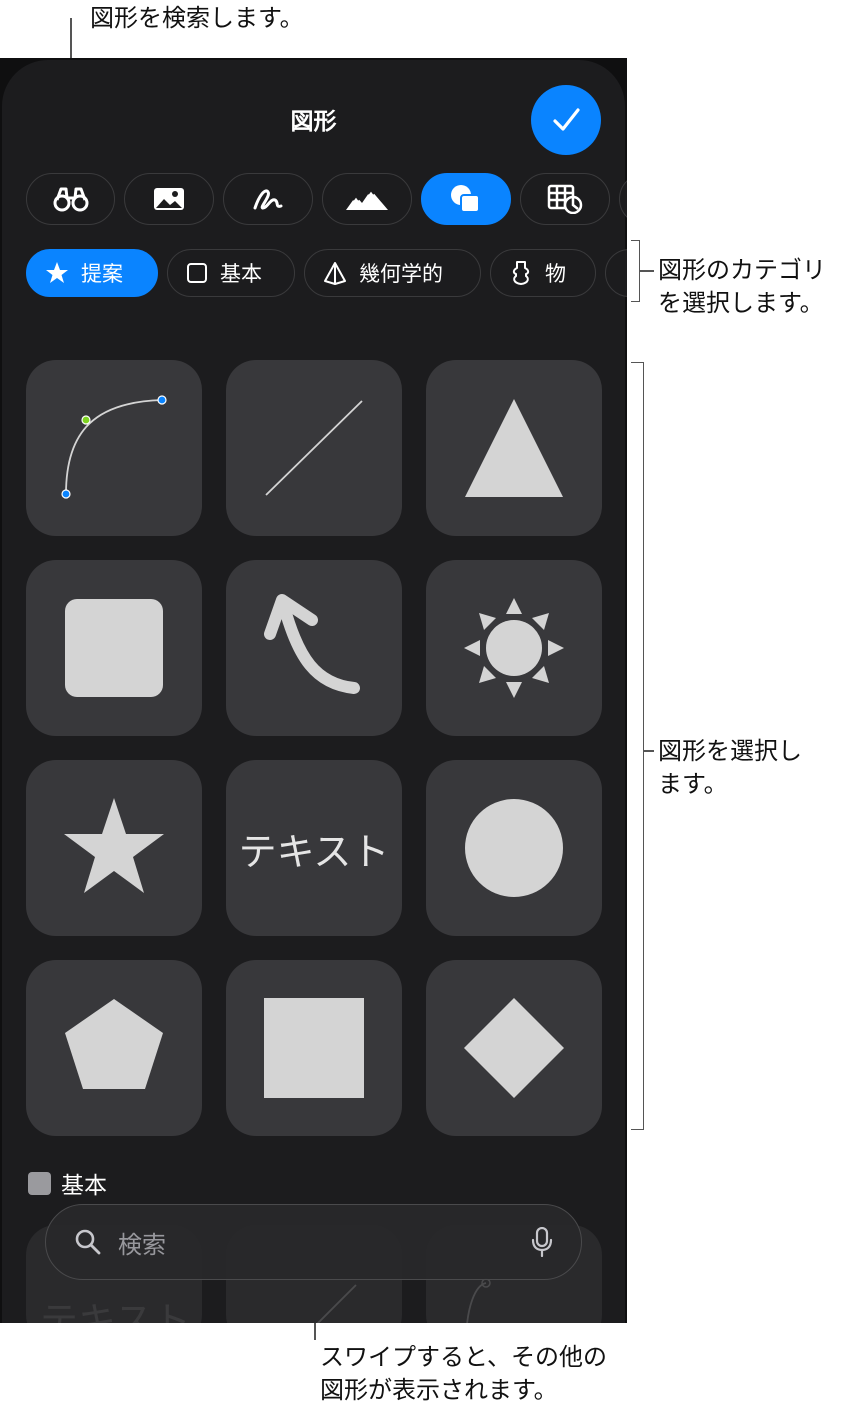 Image resolution: width=846 pixels, height=1420 pixels. What do you see at coordinates (555, 274) in the screenshot?
I see `category-chip-label: 物` at bounding box center [555, 274].